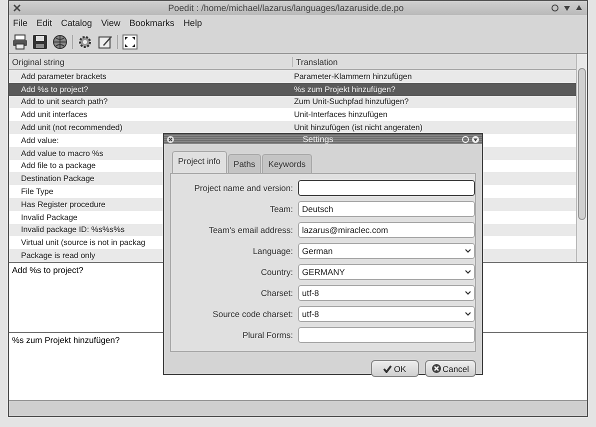 Image resolution: width=596 pixels, height=427 pixels. What do you see at coordinates (267, 335) in the screenshot?
I see `field-label: Plural Forms:` at bounding box center [267, 335].